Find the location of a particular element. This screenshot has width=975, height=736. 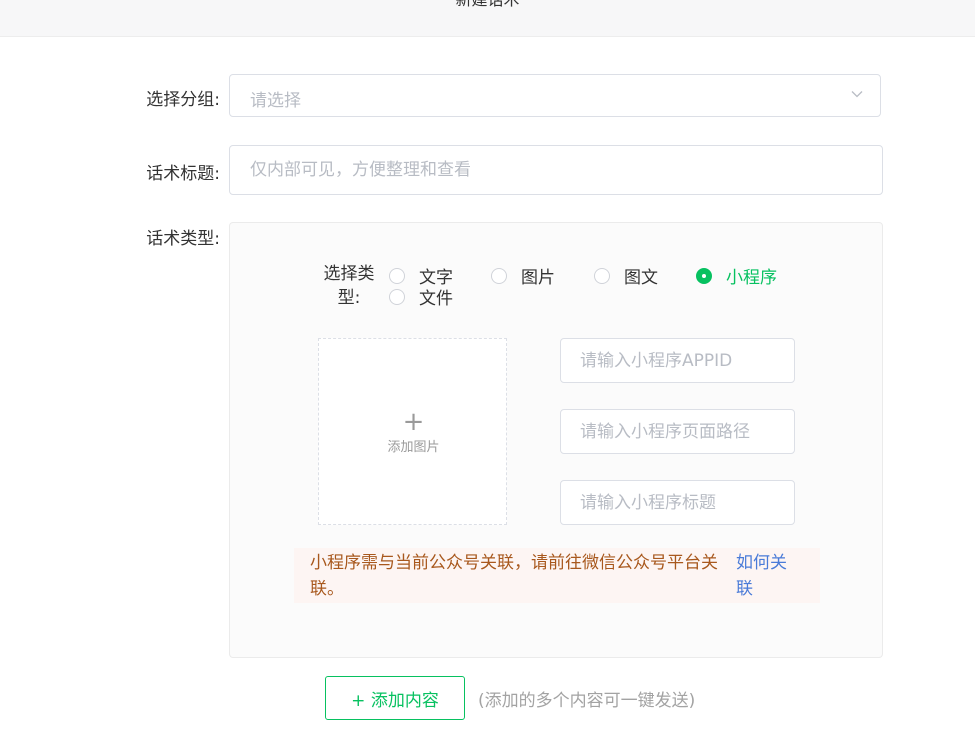

image-upload: + 添加图片 is located at coordinates (412, 431).